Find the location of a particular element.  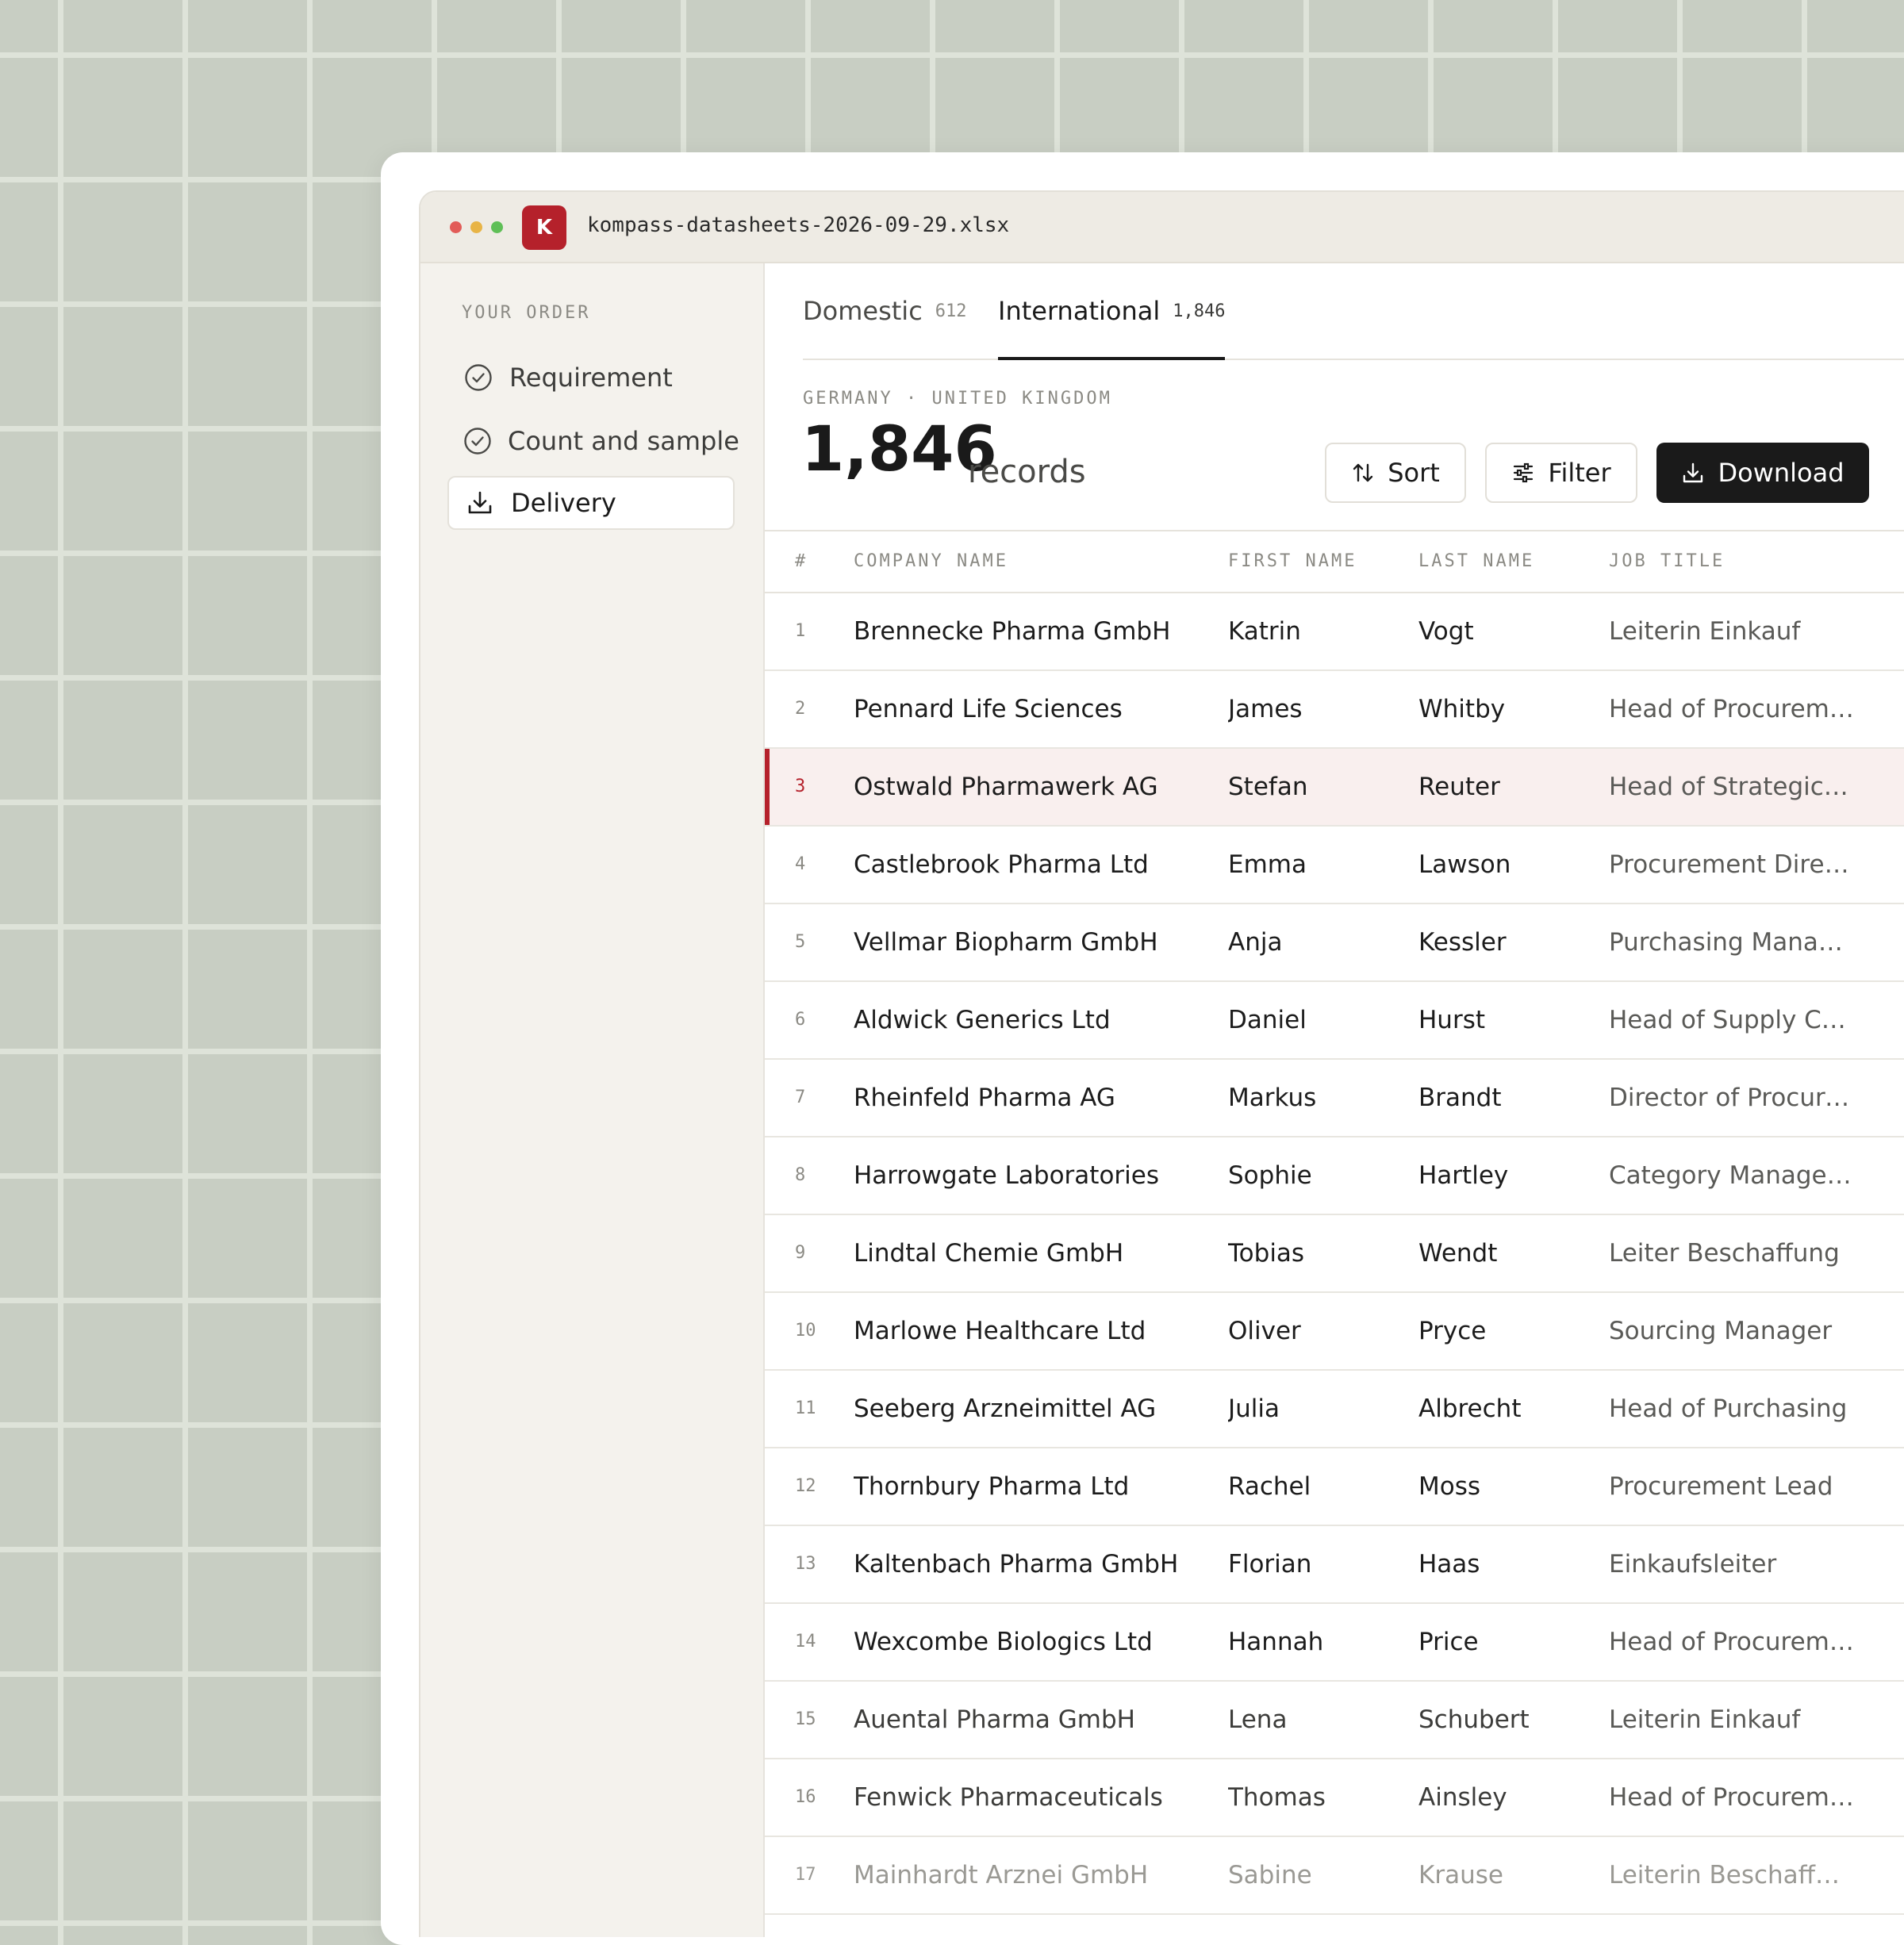

first-name-cell: Katrin is located at coordinates (1264, 631).